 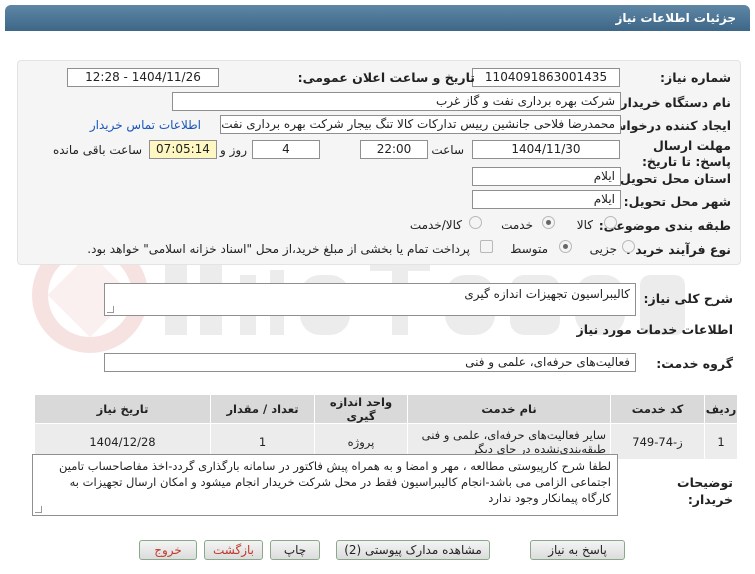 What do you see at coordinates (721, 441) in the screenshot?
I see `cell-row-number: 1` at bounding box center [721, 441].